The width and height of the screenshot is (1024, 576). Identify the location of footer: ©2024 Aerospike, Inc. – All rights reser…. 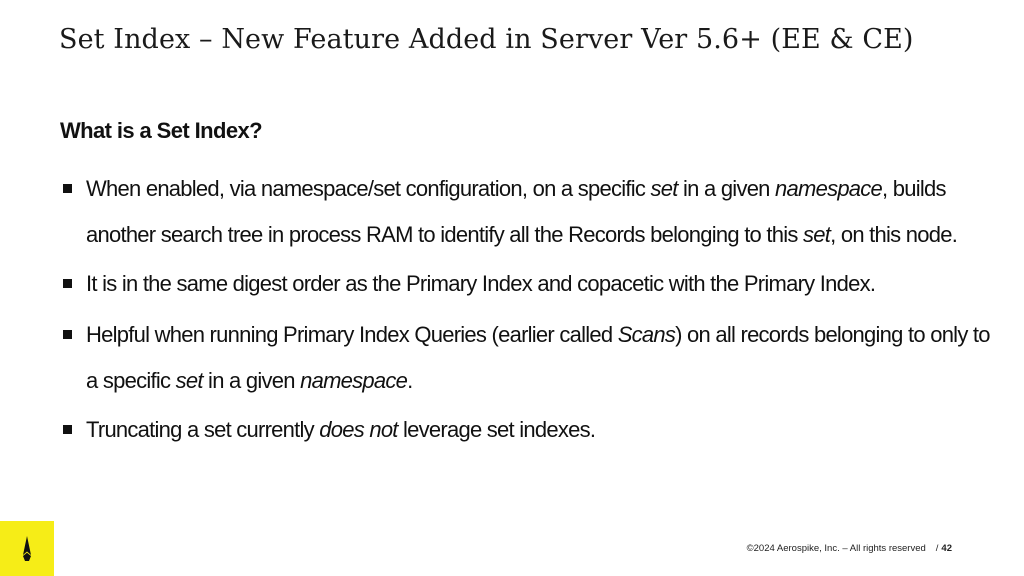
(849, 548).